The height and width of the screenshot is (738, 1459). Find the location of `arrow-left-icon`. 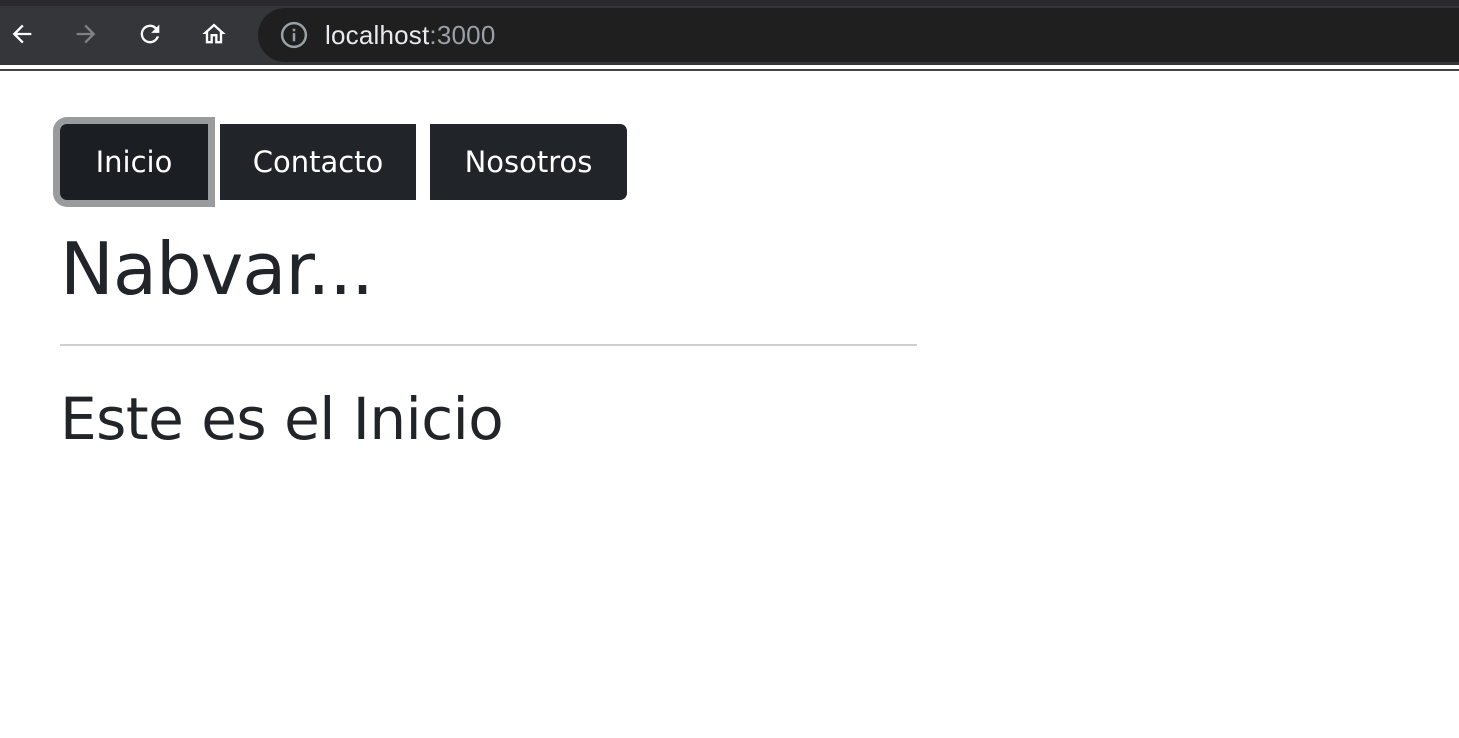

arrow-left-icon is located at coordinates (22, 34).